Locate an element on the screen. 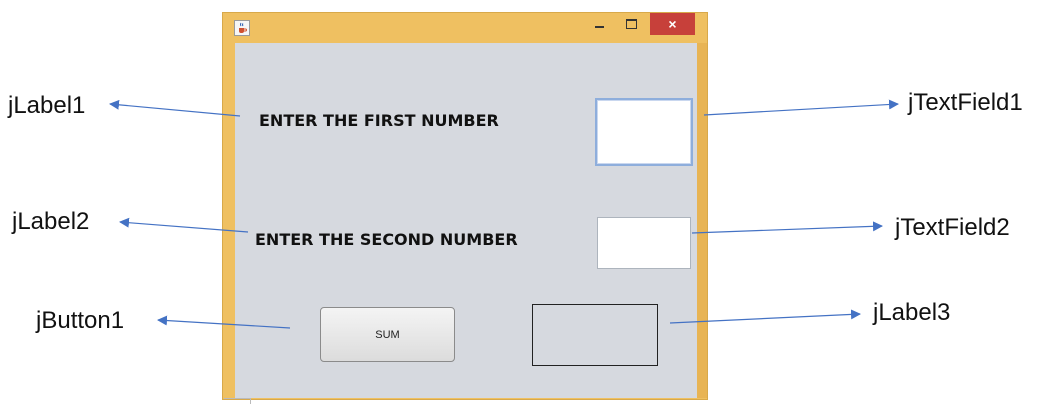 This screenshot has width=1054, height=404. minimize-icon is located at coordinates (599, 27).